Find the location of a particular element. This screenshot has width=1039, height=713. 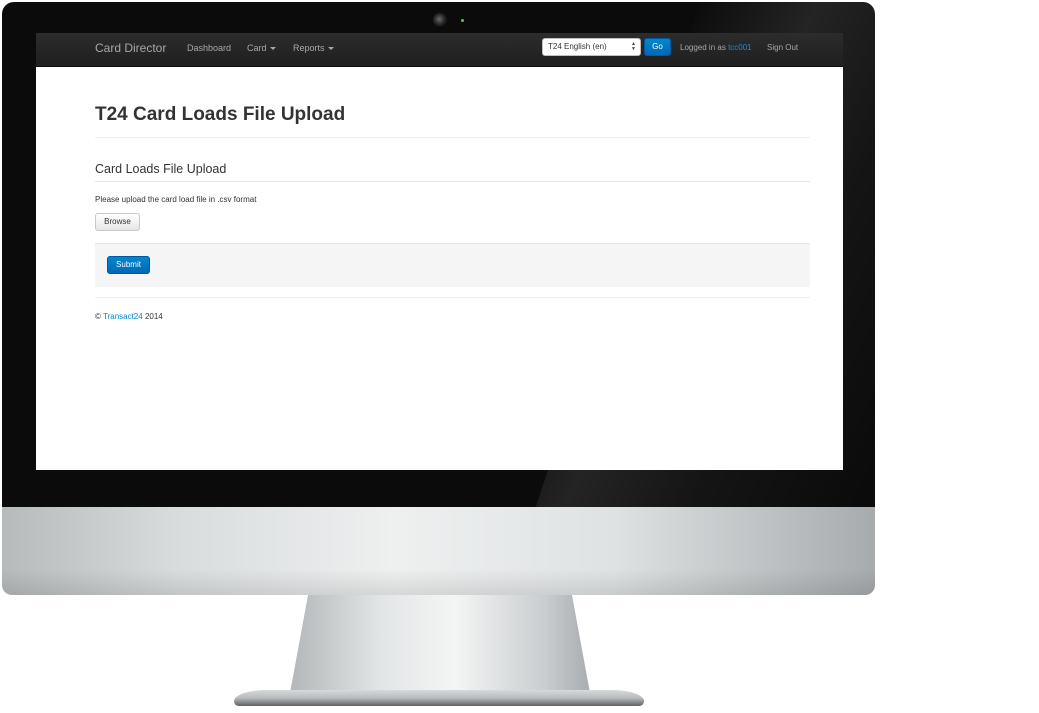

nav-dashboard-label: Dashboard is located at coordinates (209, 48).